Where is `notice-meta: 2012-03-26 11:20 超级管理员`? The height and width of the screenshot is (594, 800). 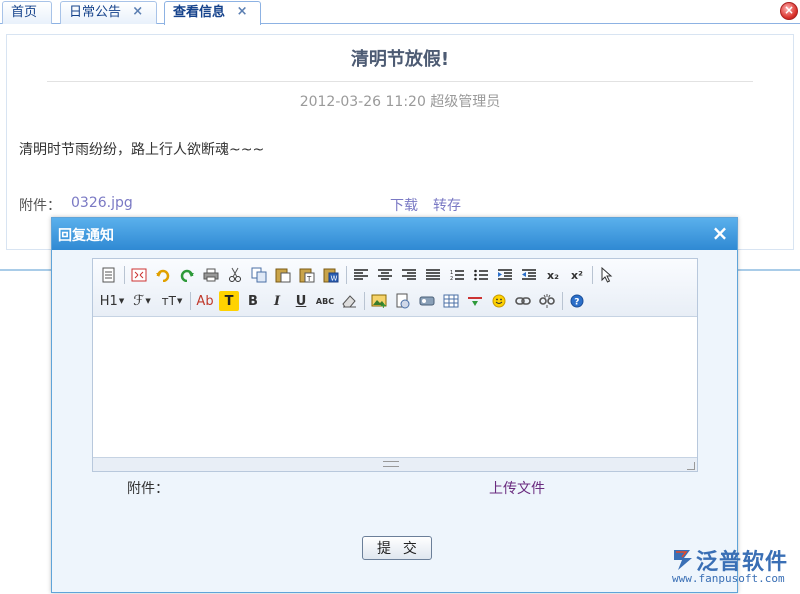
notice-meta: 2012-03-26 11:20 超级管理员 is located at coordinates (400, 102).